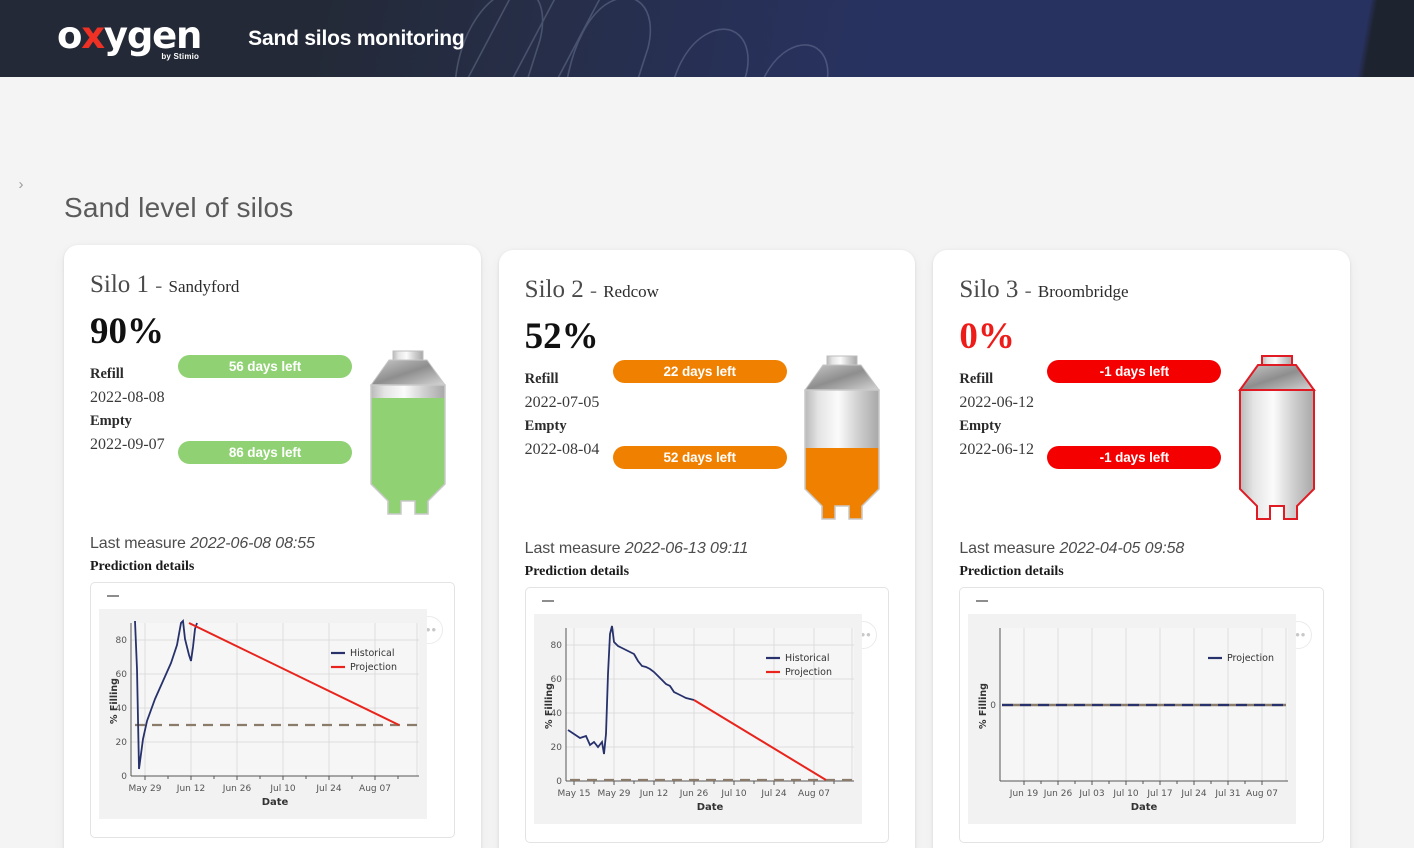 This screenshot has width=1414, height=848. I want to click on refill-days-badge: 56 days left, so click(265, 366).